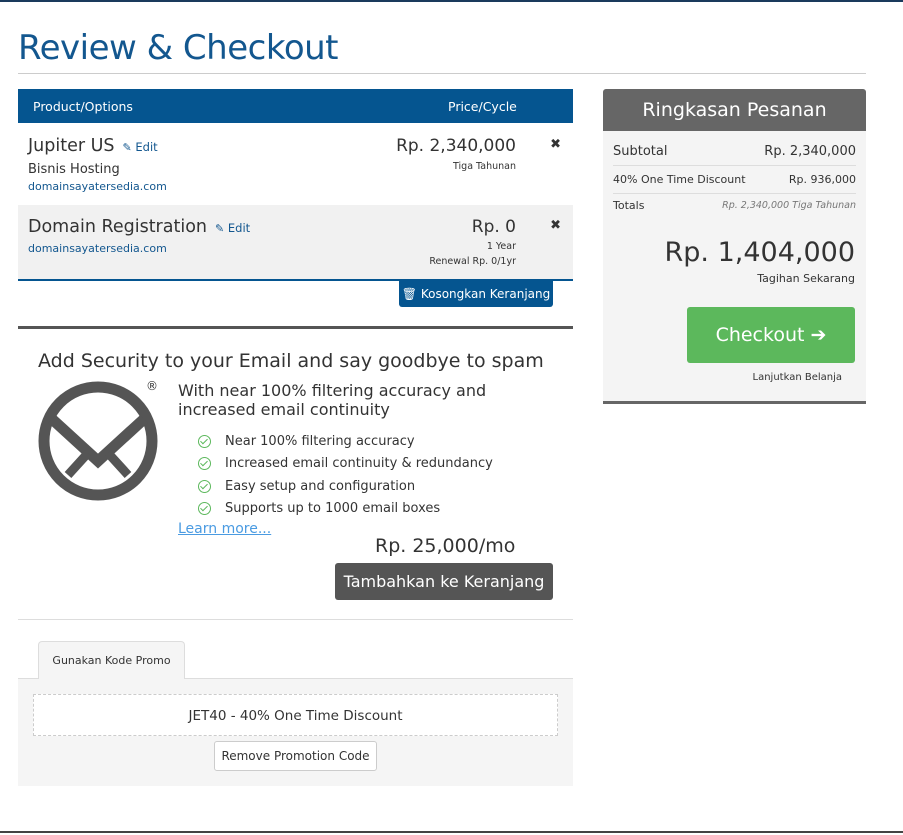  I want to click on remove-promo-button: Remove Promotion Code, so click(295, 756).